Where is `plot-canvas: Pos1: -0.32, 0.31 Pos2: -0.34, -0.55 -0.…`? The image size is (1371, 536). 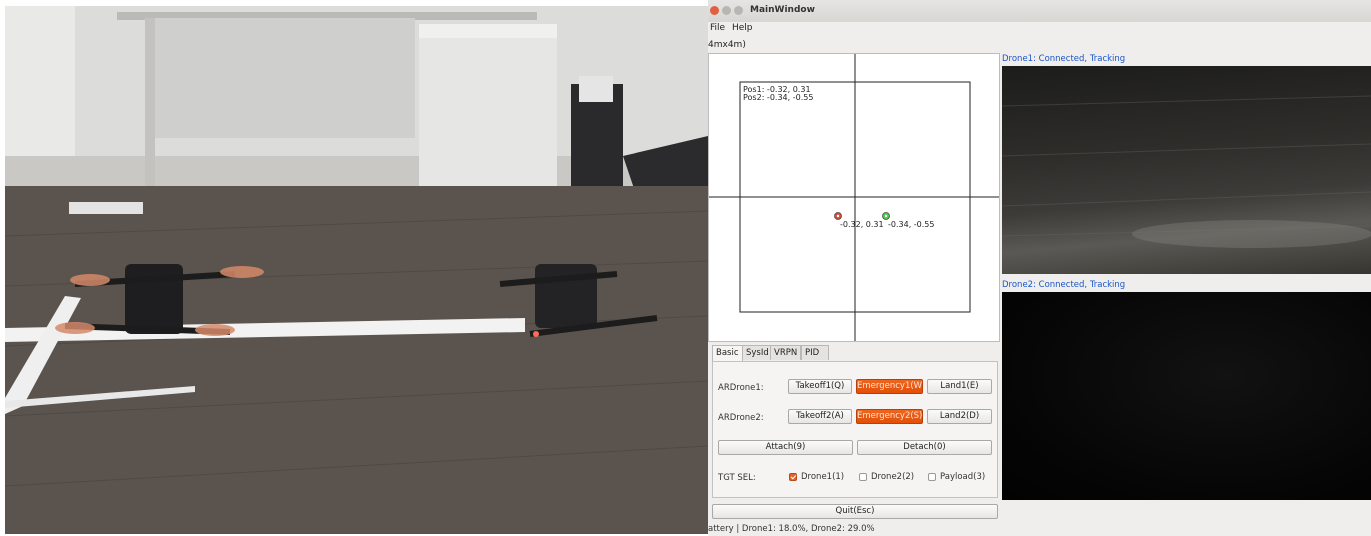 plot-canvas: Pos1: -0.32, 0.31 Pos2: -0.34, -0.55 -0.… is located at coordinates (854, 197).